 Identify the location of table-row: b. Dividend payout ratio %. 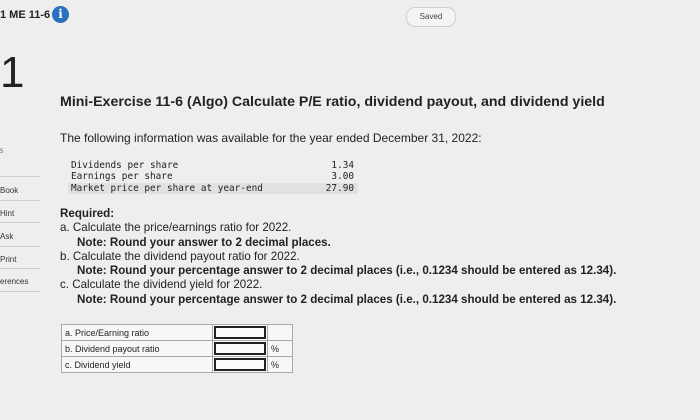
(177, 348).